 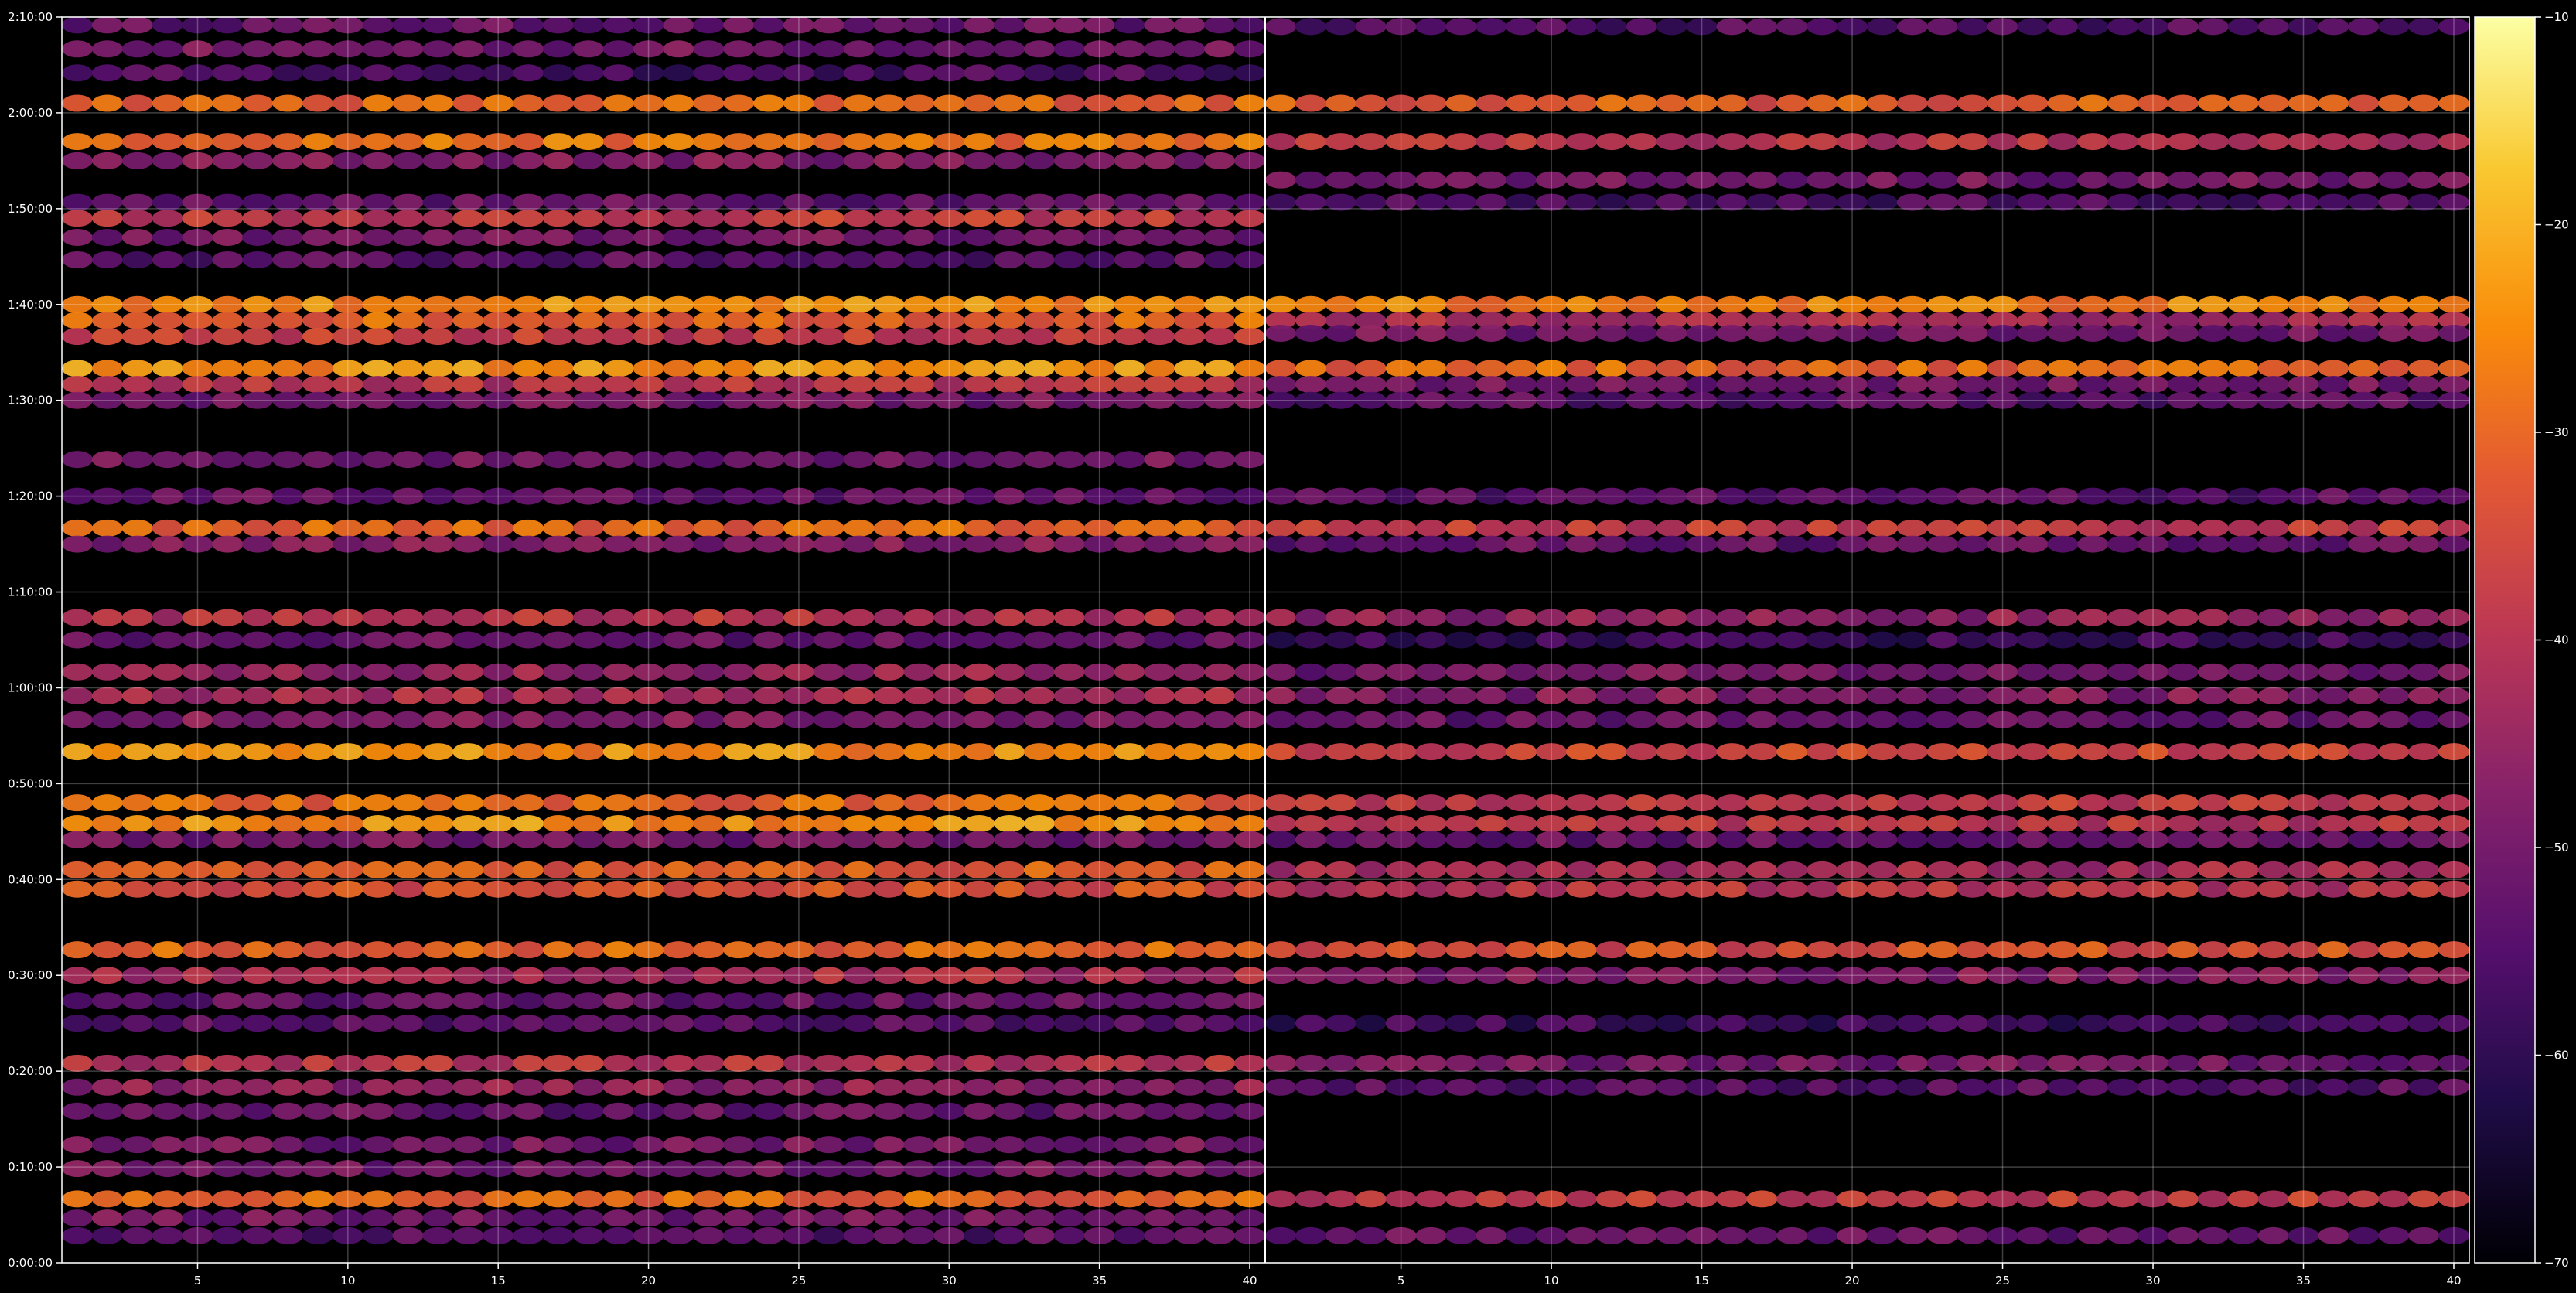 What do you see at coordinates (2303, 1281) in the screenshot?
I see `x-tick-label: 35` at bounding box center [2303, 1281].